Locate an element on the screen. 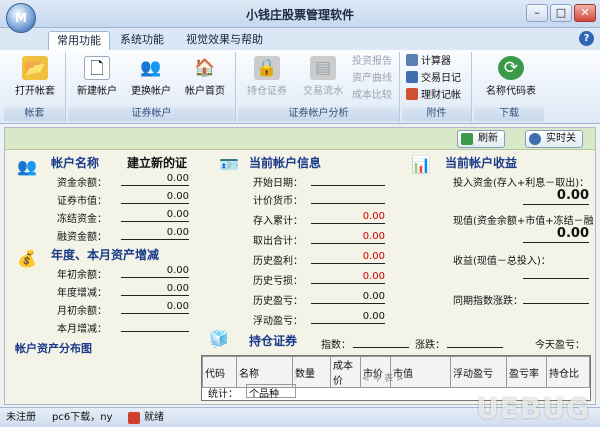 This screenshot has width=600, height=427. group-label-securities-account: 证券帐户 is located at coordinates (151, 114).